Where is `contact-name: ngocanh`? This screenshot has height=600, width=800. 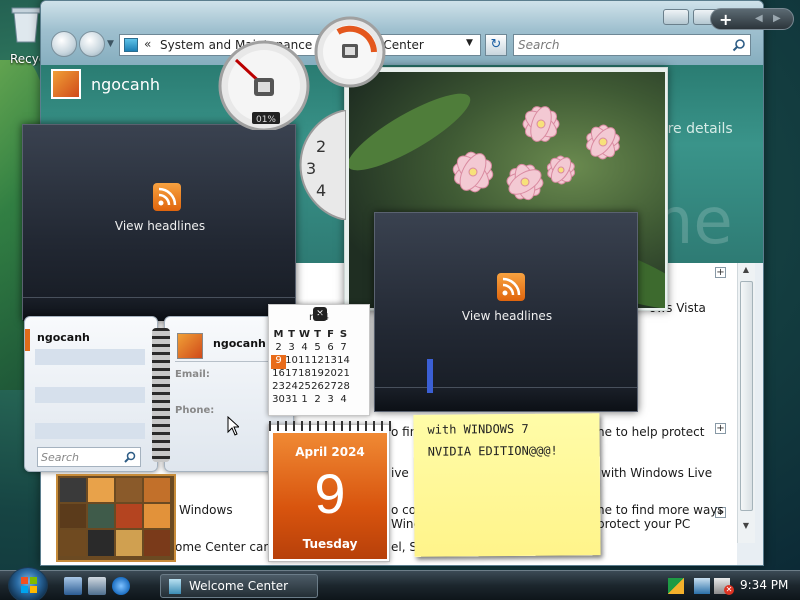
contact-name: ngocanh is located at coordinates (239, 343).